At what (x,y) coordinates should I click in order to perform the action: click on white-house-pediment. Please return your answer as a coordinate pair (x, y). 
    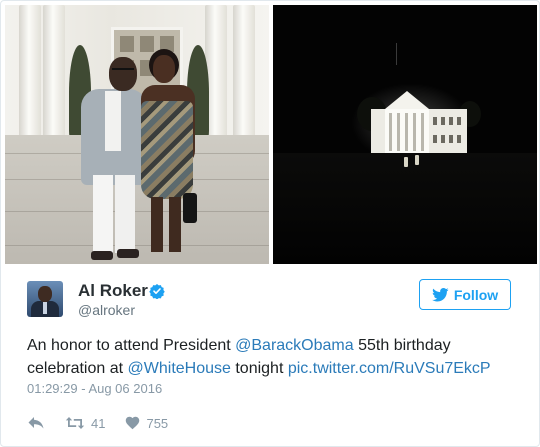
    Looking at the image, I should click on (407, 100).